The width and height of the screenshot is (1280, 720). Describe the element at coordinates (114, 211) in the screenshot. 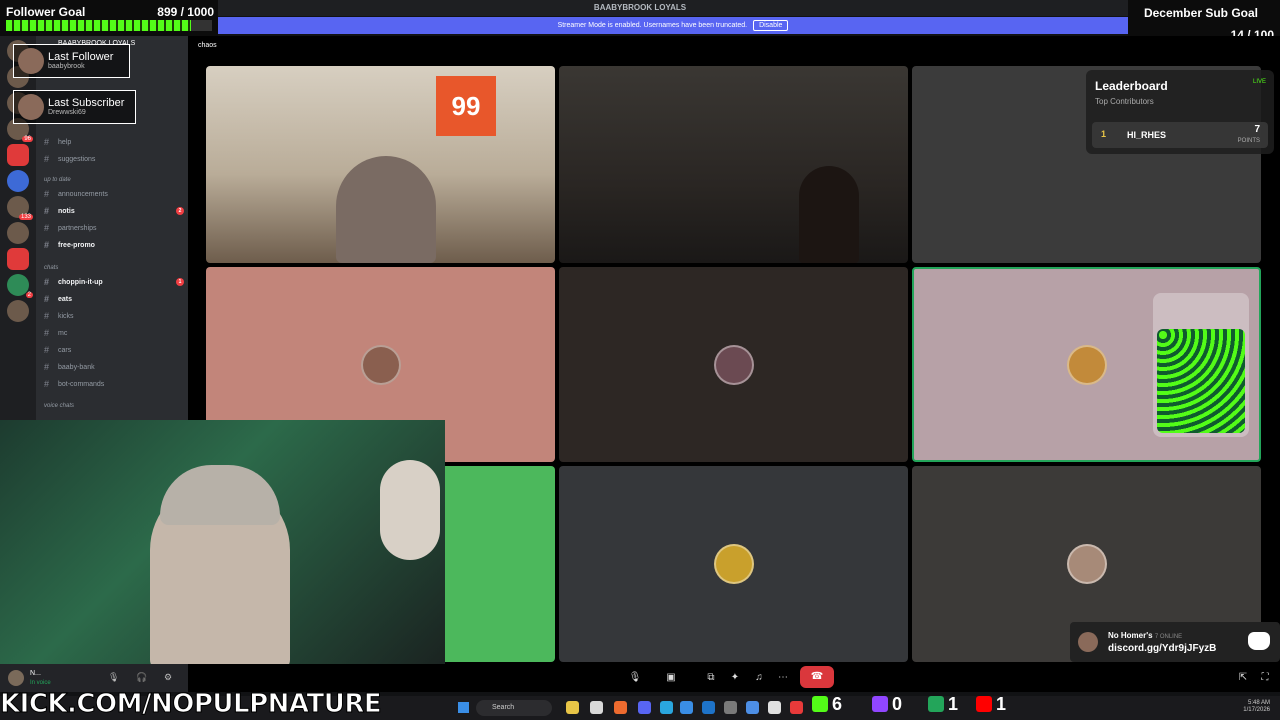

I see `channel-notis: # notis 2` at that location.